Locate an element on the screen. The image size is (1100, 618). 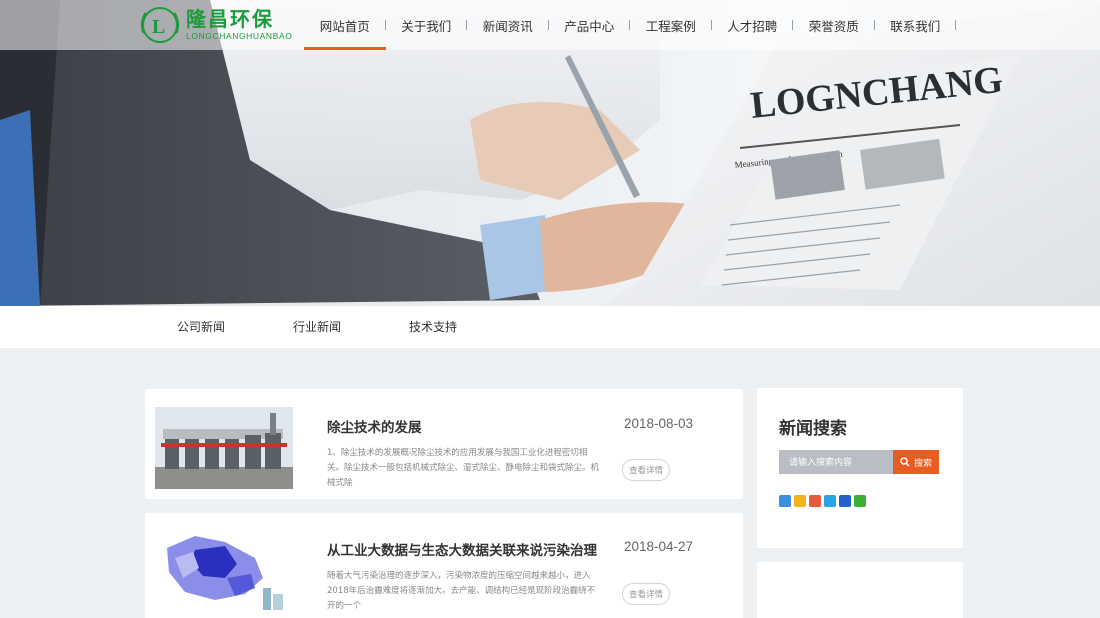
nav-item-contact: 联系我们 is located at coordinates (915, 25).